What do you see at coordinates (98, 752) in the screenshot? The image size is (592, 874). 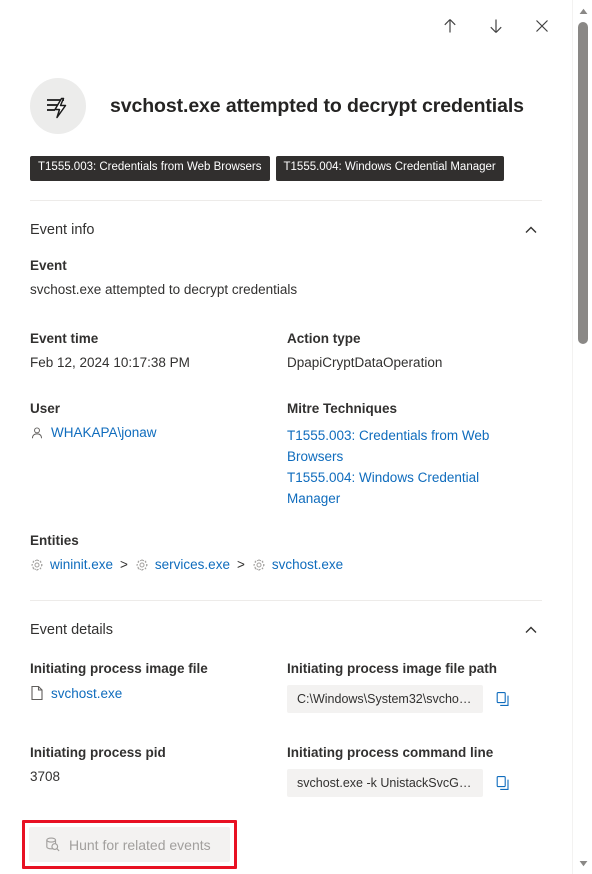 I see `field-label: Initiating process pid` at bounding box center [98, 752].